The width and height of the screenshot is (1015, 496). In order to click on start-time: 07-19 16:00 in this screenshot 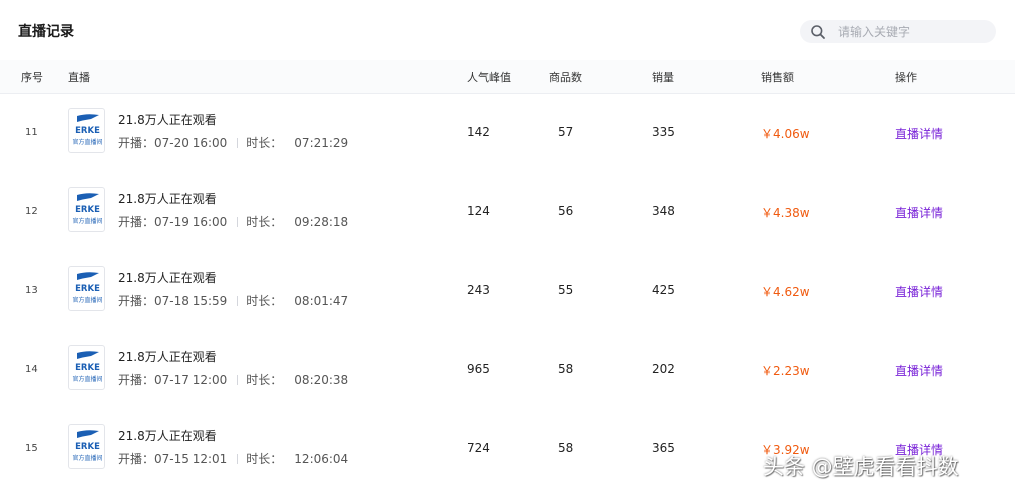, I will do `click(191, 221)`.